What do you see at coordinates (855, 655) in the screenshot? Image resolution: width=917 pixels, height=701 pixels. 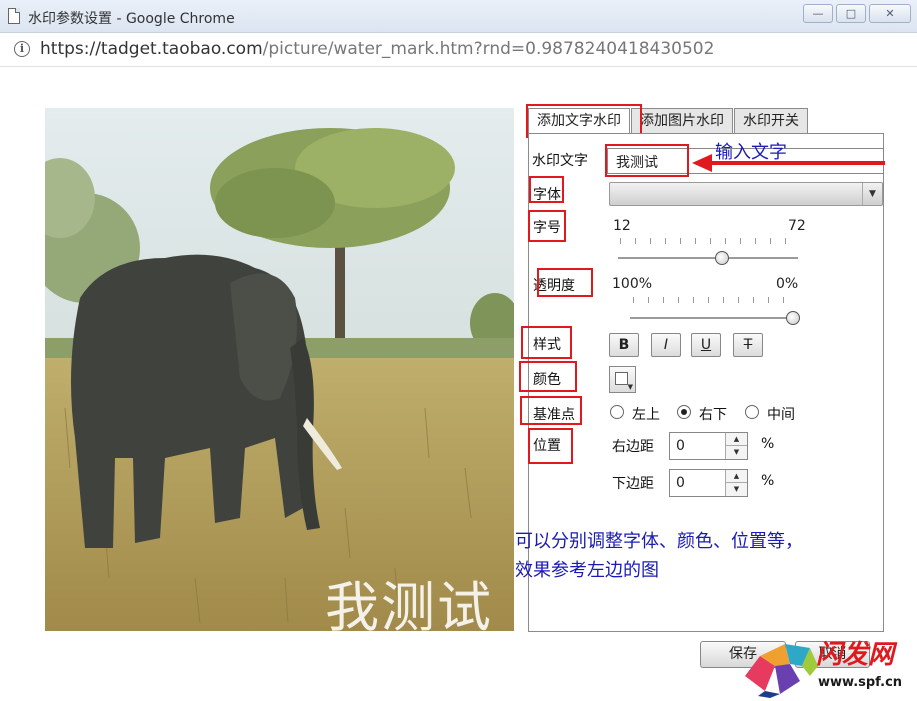 I see `logo-text: 闪发网` at bounding box center [855, 655].